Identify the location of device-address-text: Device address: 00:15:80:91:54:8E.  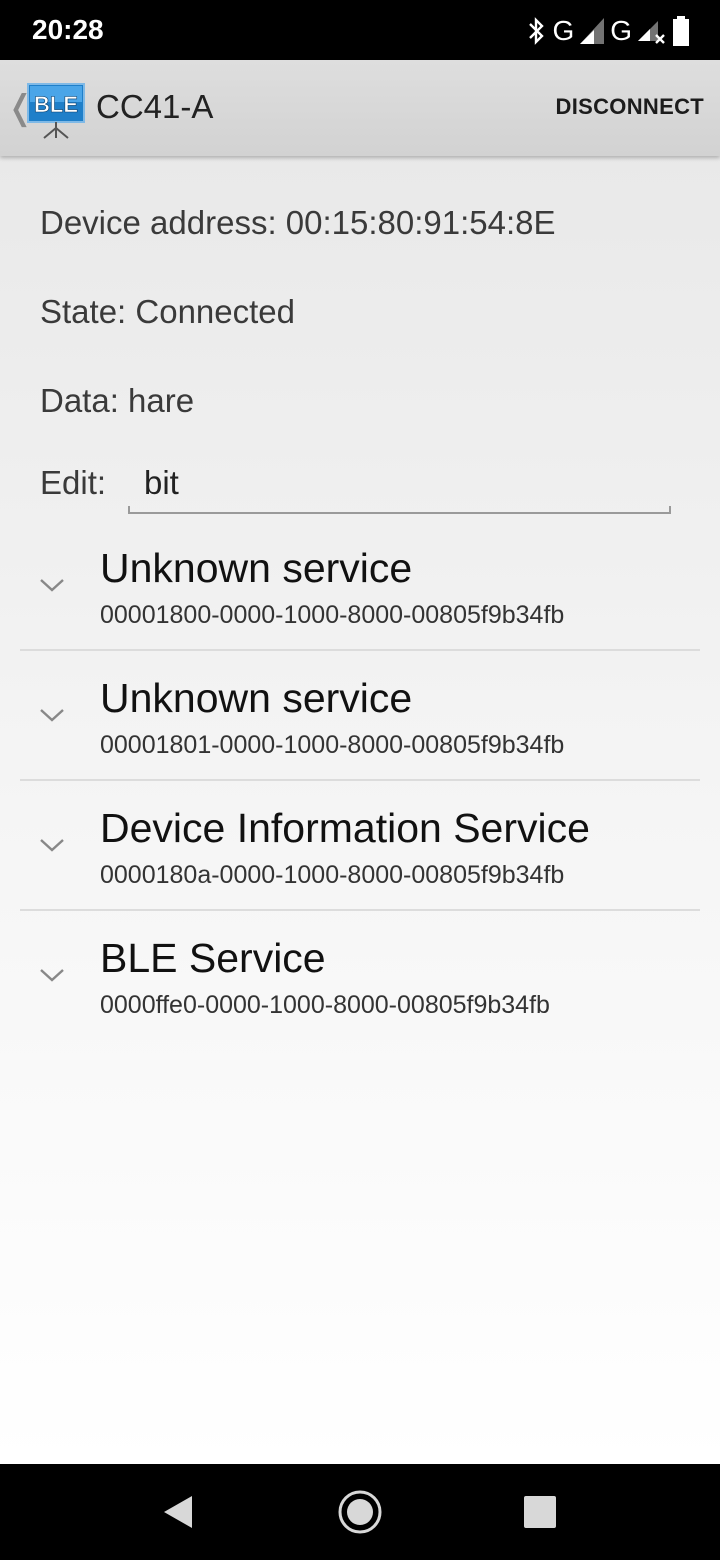
(298, 222).